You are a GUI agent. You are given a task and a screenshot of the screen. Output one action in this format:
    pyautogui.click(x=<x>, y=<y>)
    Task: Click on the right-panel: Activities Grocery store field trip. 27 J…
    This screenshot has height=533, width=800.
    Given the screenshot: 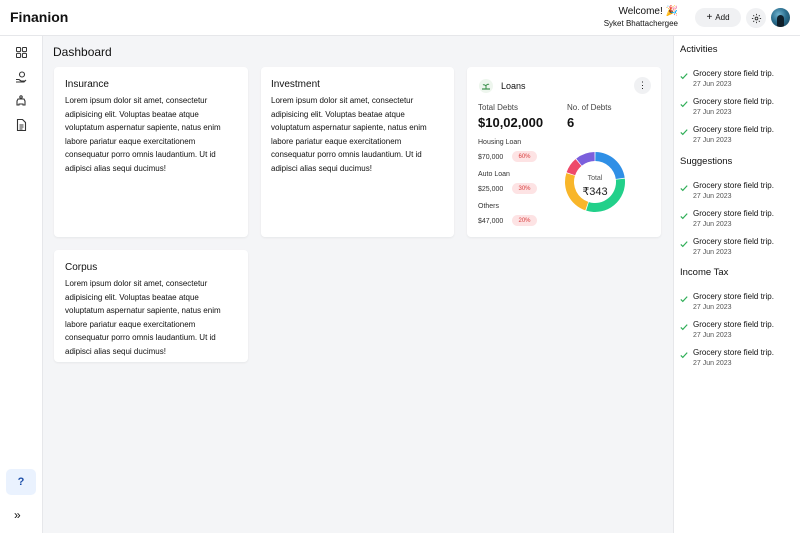 What is the action you would take?
    pyautogui.click(x=736, y=284)
    